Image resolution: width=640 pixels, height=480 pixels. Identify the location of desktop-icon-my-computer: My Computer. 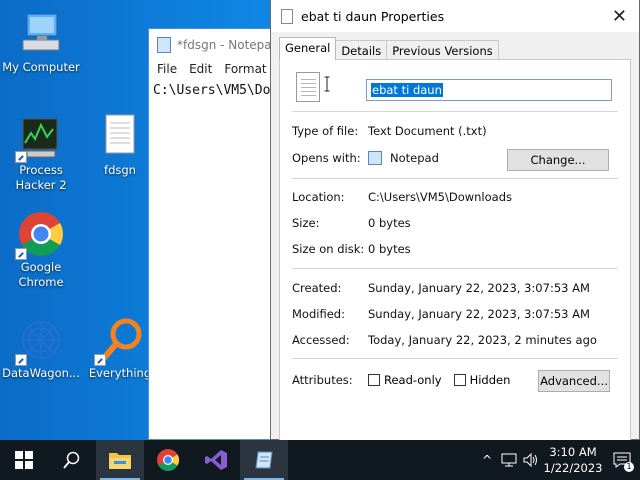
(41, 42).